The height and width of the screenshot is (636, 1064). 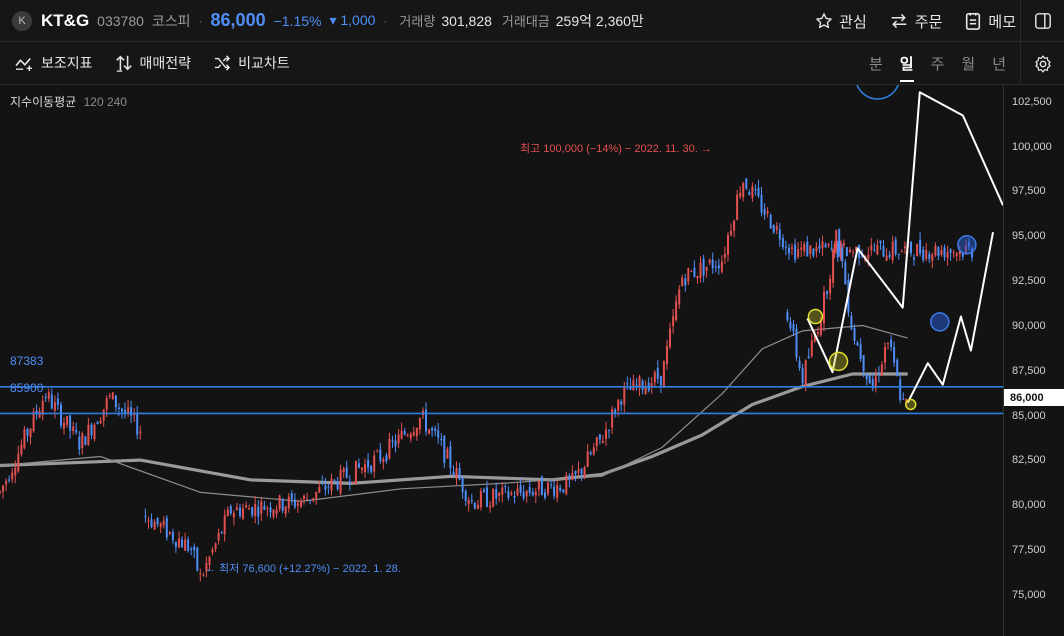 What do you see at coordinates (532, 63) in the screenshot?
I see `chart-toolbar: 보조지표 매매전략 비교차트 분 일 주 월 년` at bounding box center [532, 63].